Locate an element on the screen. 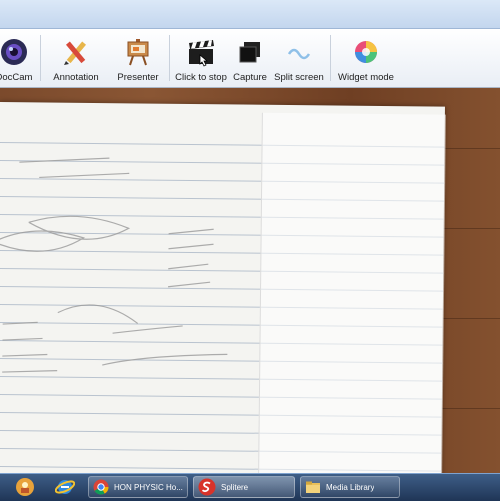 The height and width of the screenshot is (501, 500). internet-explorer-icon is located at coordinates (65, 487).